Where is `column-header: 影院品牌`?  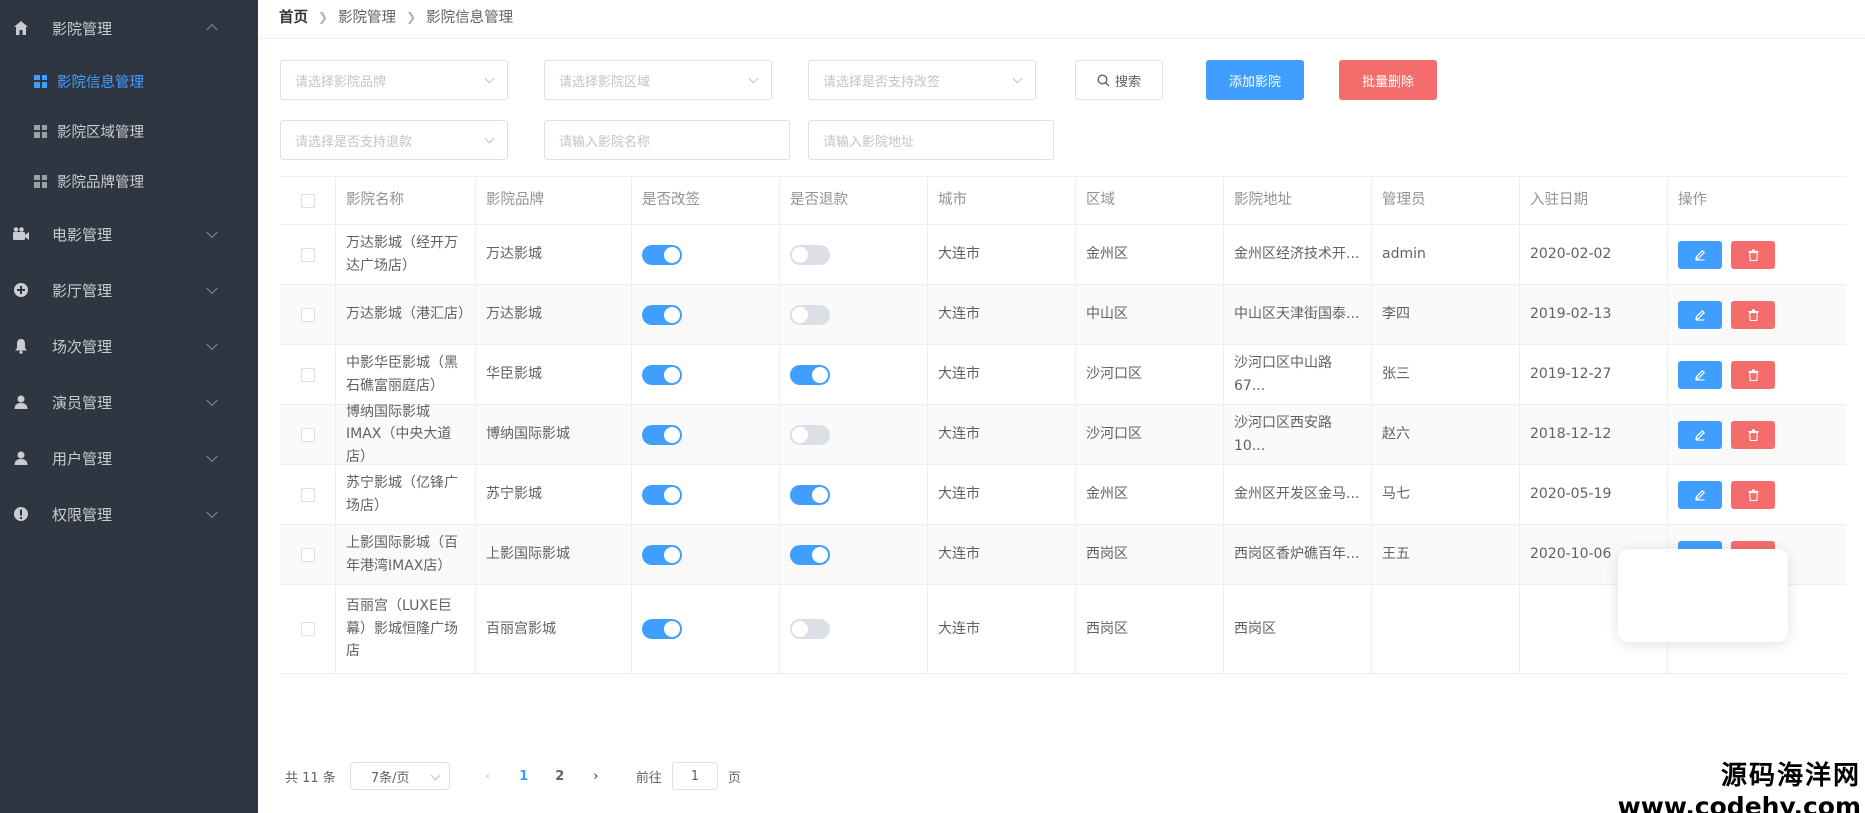 column-header: 影院品牌 is located at coordinates (554, 200).